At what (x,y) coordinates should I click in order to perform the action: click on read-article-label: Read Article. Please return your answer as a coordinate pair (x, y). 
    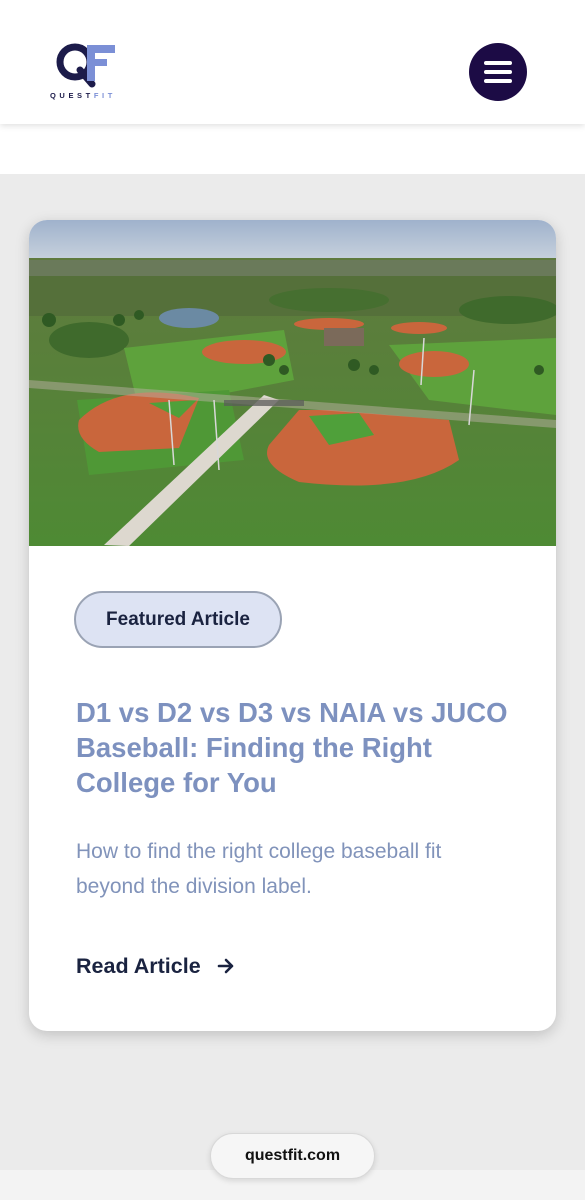
    Looking at the image, I should click on (138, 965).